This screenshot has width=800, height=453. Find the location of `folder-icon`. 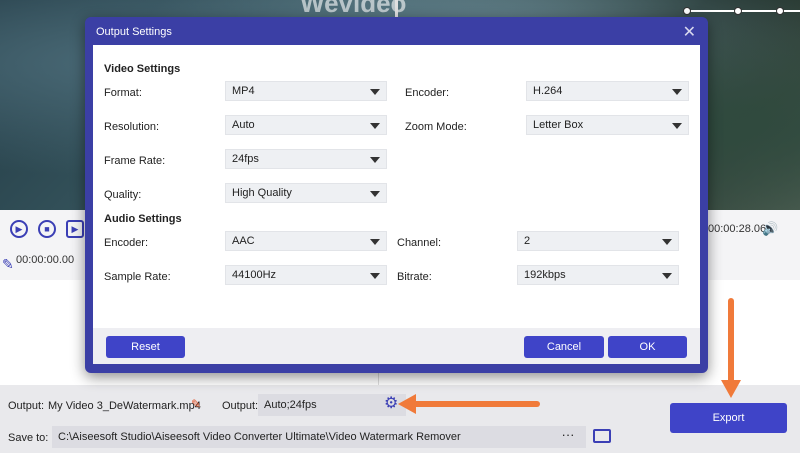

folder-icon is located at coordinates (602, 436).